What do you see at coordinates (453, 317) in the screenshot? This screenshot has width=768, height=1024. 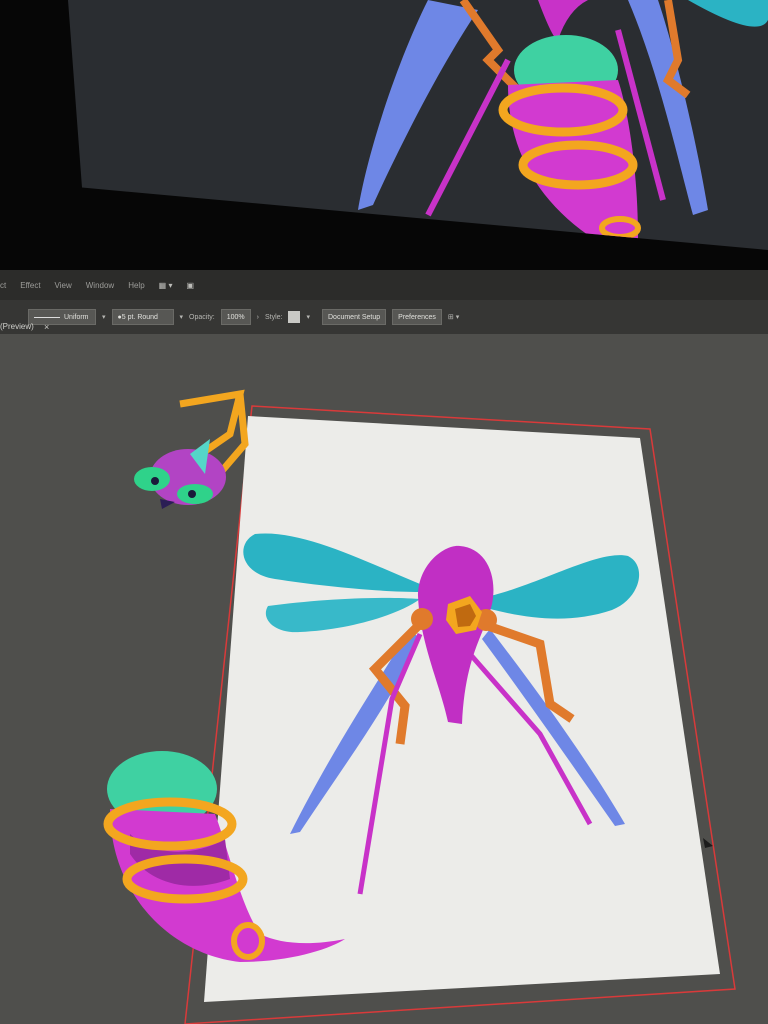 I see `align-icon: ⊞ ▾` at bounding box center [453, 317].